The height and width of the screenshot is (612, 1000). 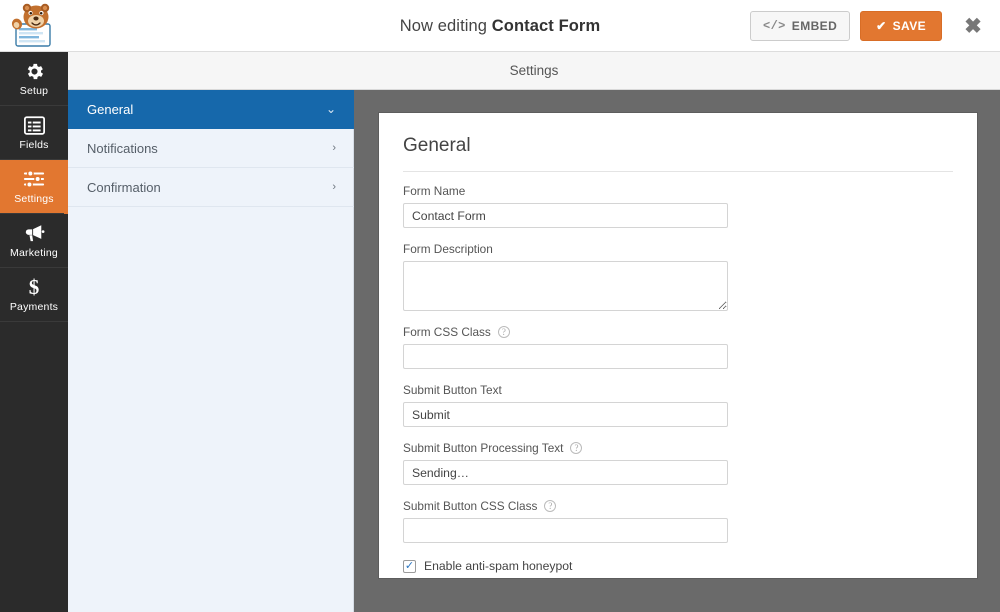 What do you see at coordinates (678, 448) in the screenshot?
I see `field-label: Submit Button Processing Text ?` at bounding box center [678, 448].